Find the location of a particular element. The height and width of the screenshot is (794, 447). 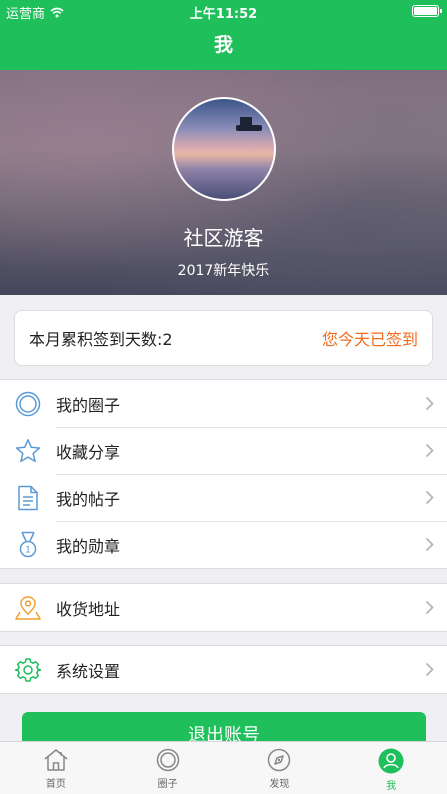

menu-item-label: 我的帖子 is located at coordinates (88, 499).